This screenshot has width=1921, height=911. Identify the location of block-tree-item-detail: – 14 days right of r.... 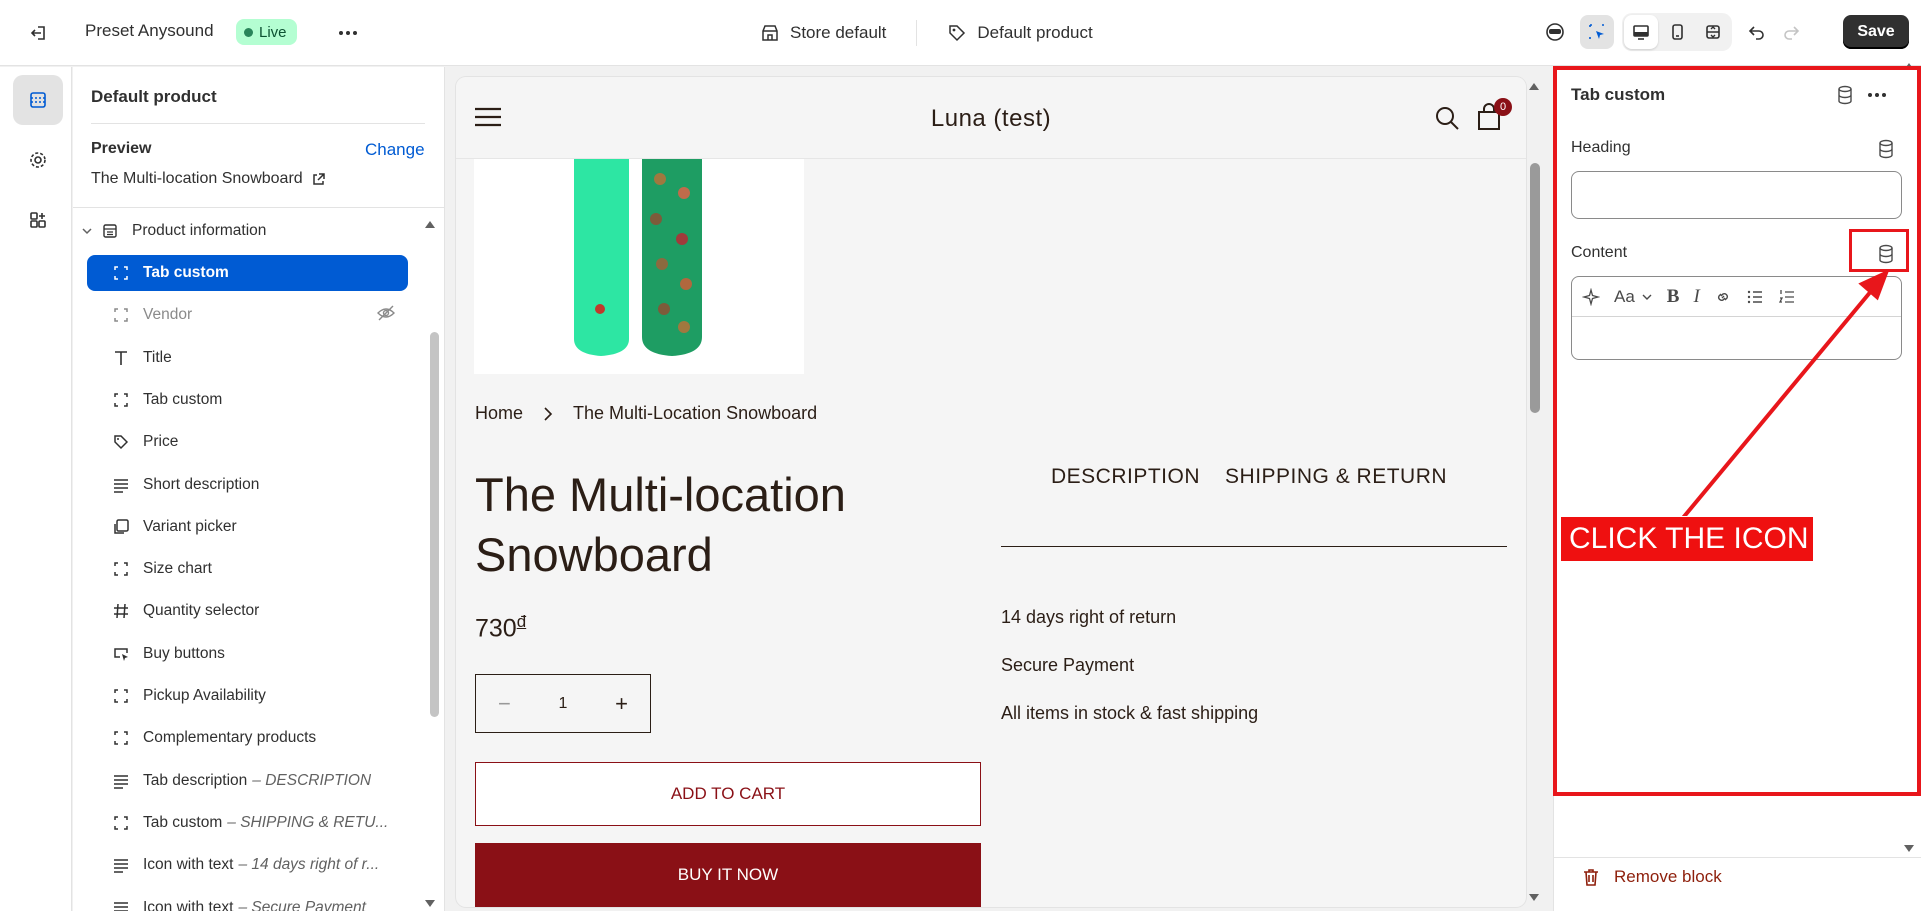
(309, 865).